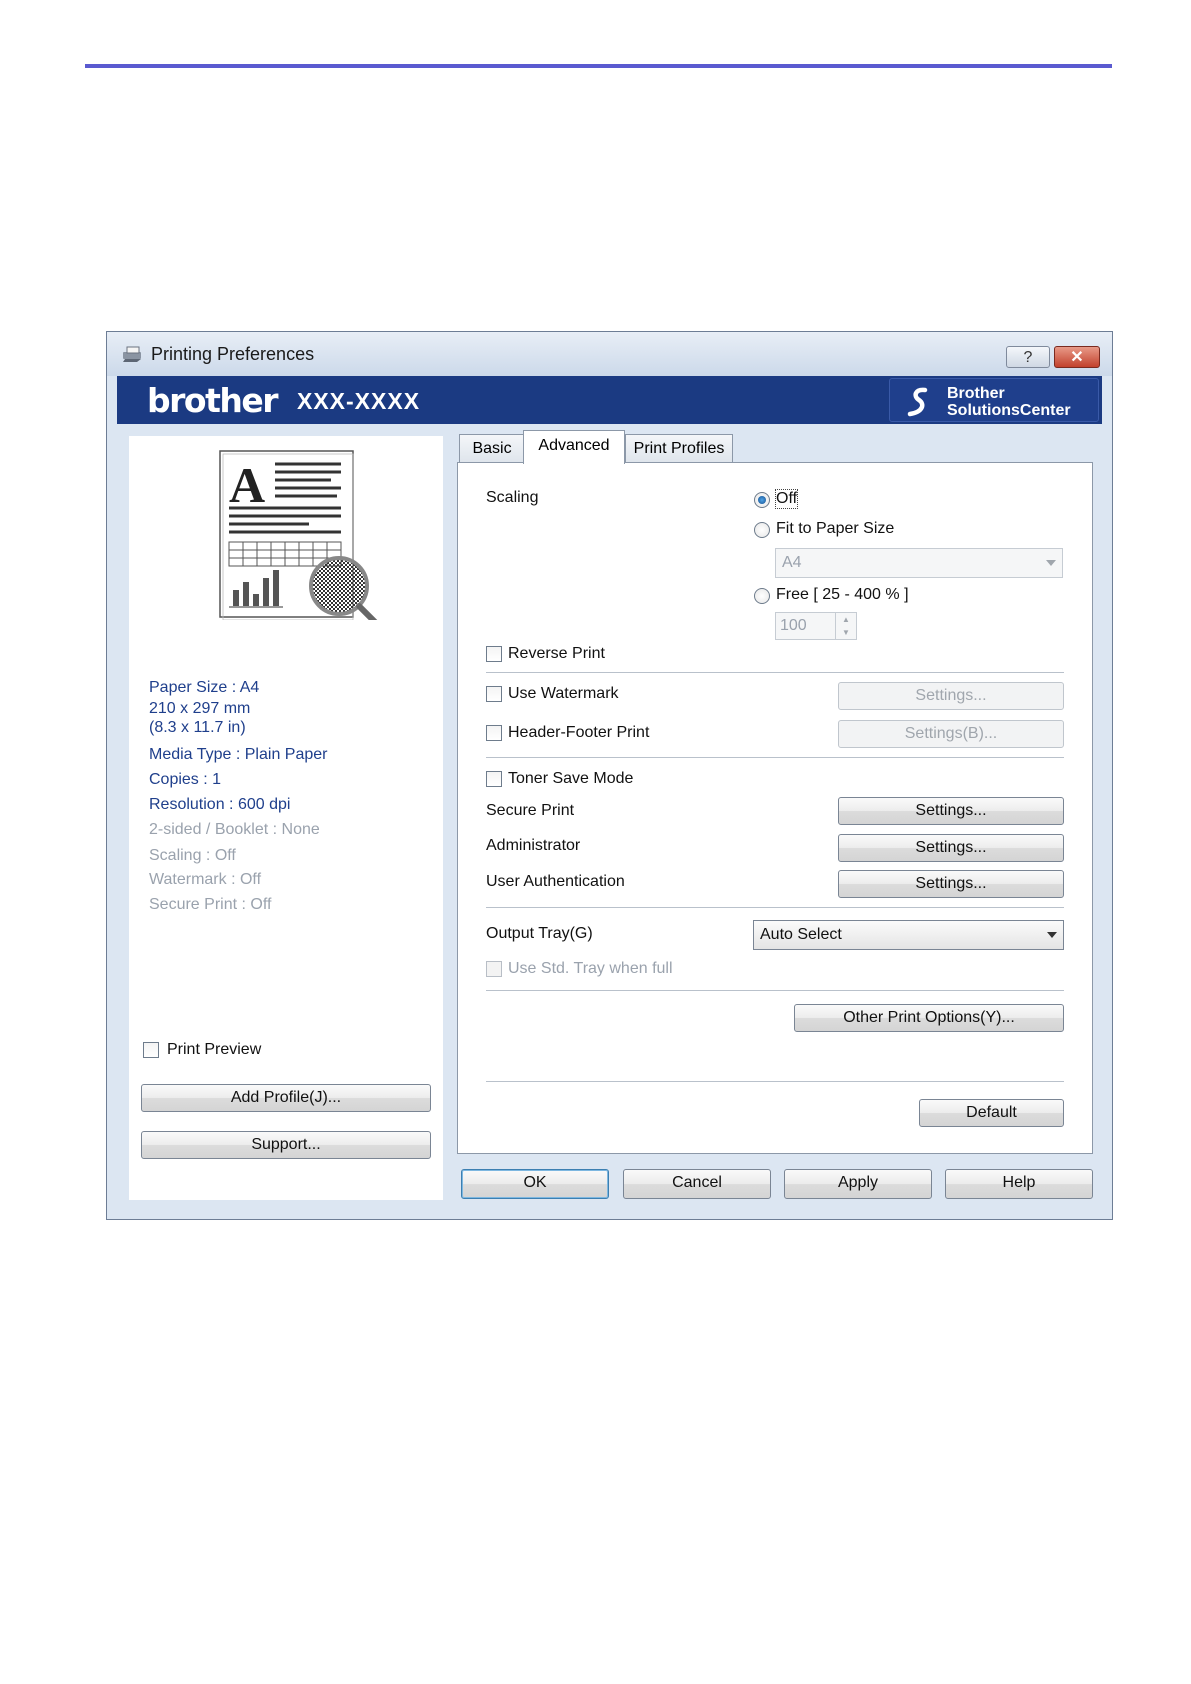  What do you see at coordinates (917, 402) in the screenshot?
I see `solutions-center-icon` at bounding box center [917, 402].